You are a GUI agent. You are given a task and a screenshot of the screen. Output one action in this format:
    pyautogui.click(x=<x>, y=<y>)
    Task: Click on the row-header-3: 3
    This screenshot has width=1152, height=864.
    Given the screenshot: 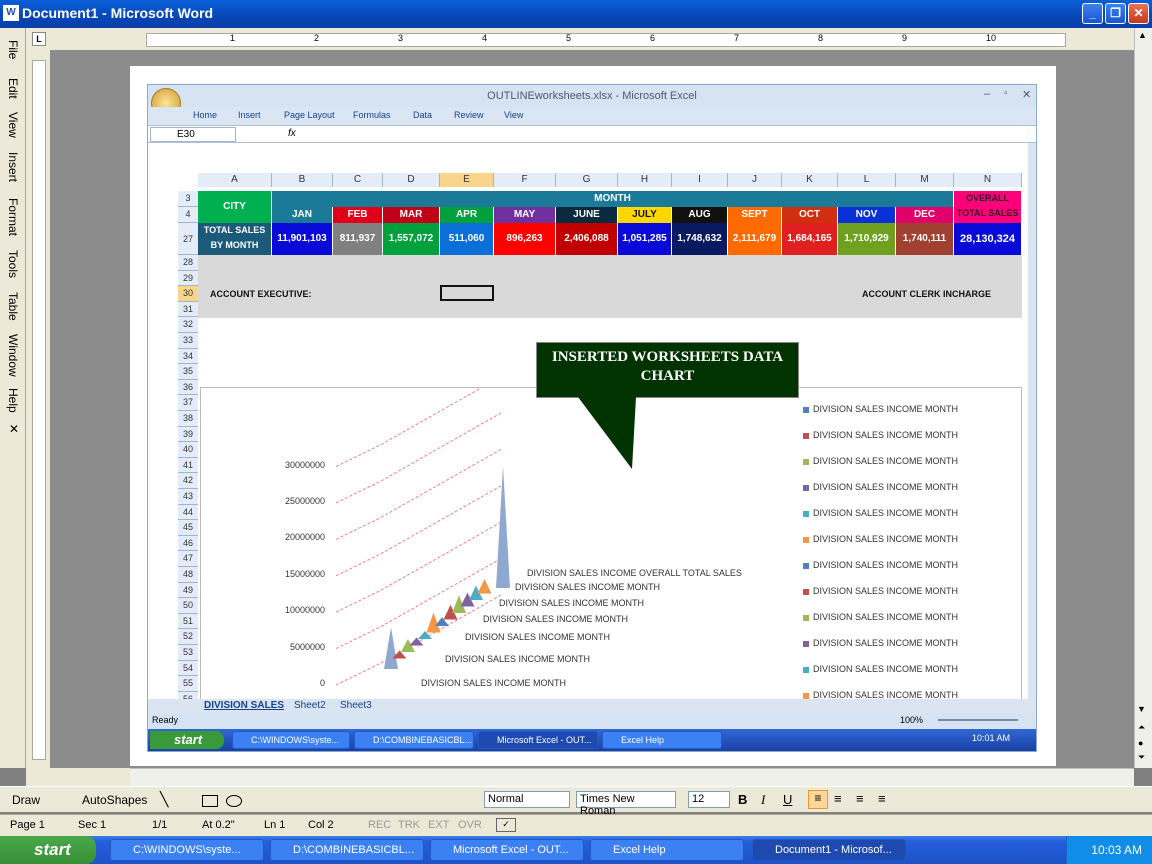 What is the action you would take?
    pyautogui.click(x=188, y=199)
    